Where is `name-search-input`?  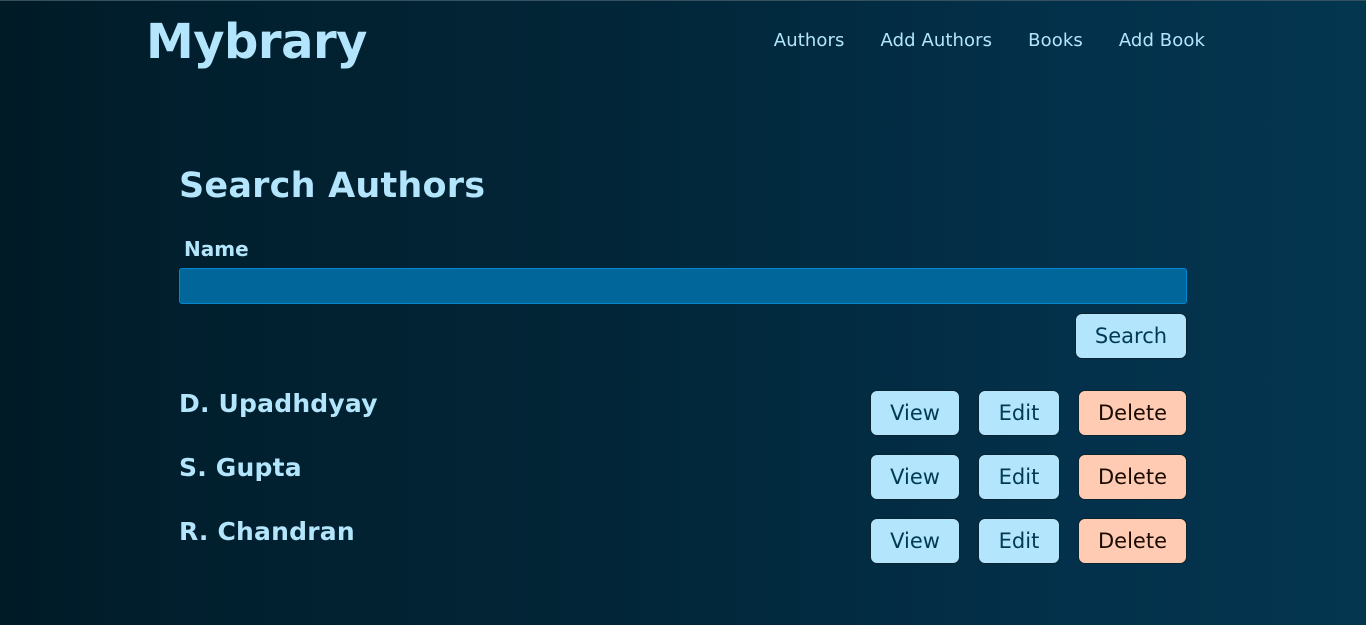 name-search-input is located at coordinates (683, 286).